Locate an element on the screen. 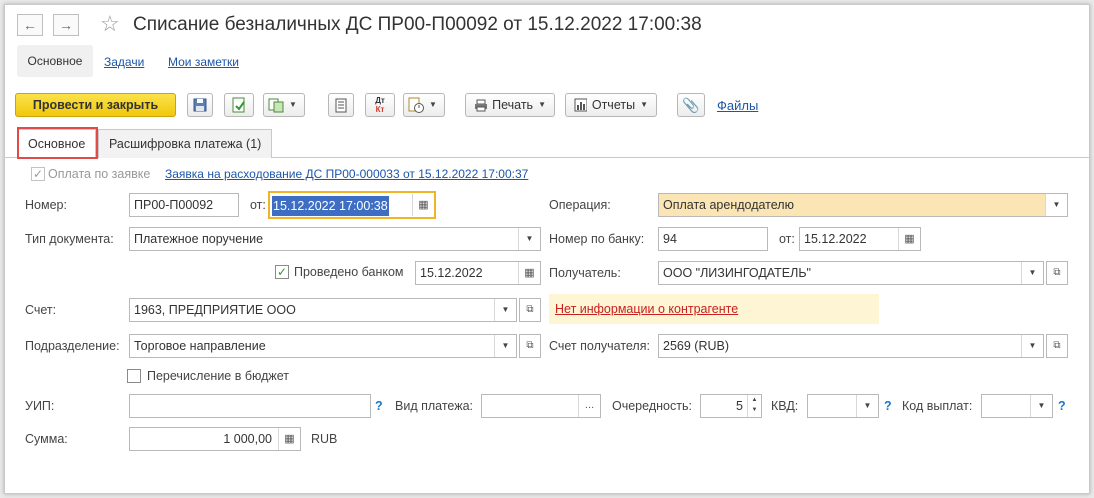 The height and width of the screenshot is (498, 1094). bank-date-from-label: от: is located at coordinates (787, 239).